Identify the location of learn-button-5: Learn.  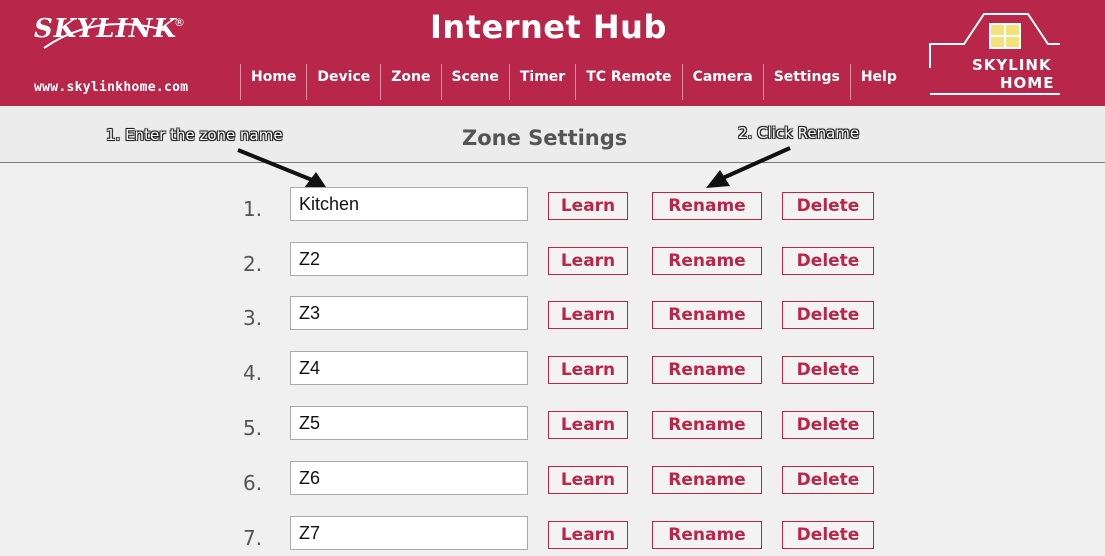
(588, 425).